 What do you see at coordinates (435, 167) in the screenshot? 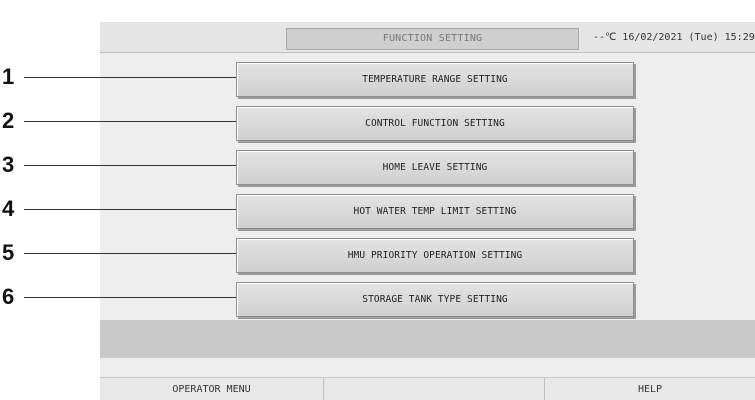
I see `home-leave-setting-button: HOME LEAVE SETTING` at bounding box center [435, 167].